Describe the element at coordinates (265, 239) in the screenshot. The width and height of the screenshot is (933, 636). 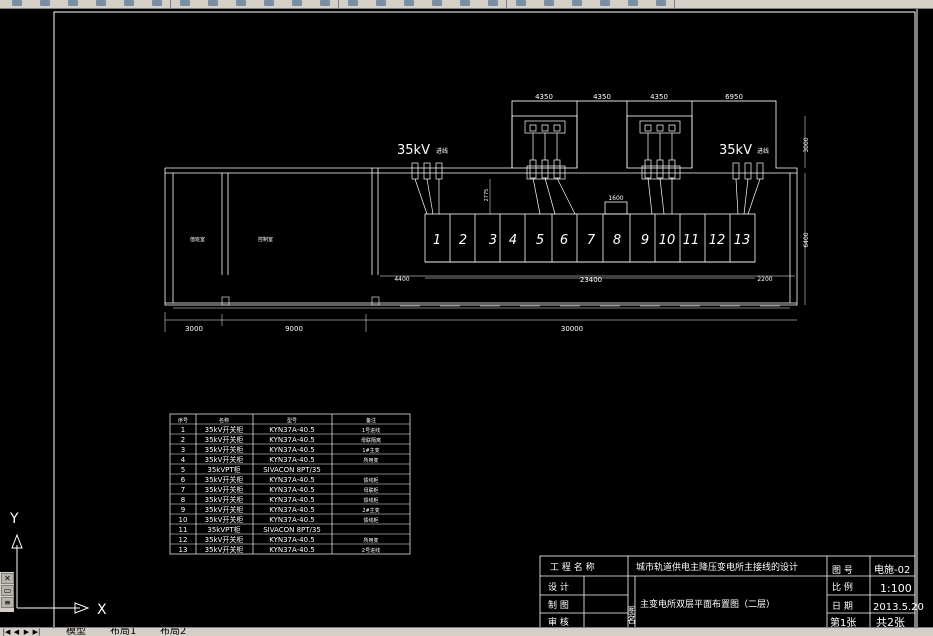
I see `room-label-control: 控制室` at that location.